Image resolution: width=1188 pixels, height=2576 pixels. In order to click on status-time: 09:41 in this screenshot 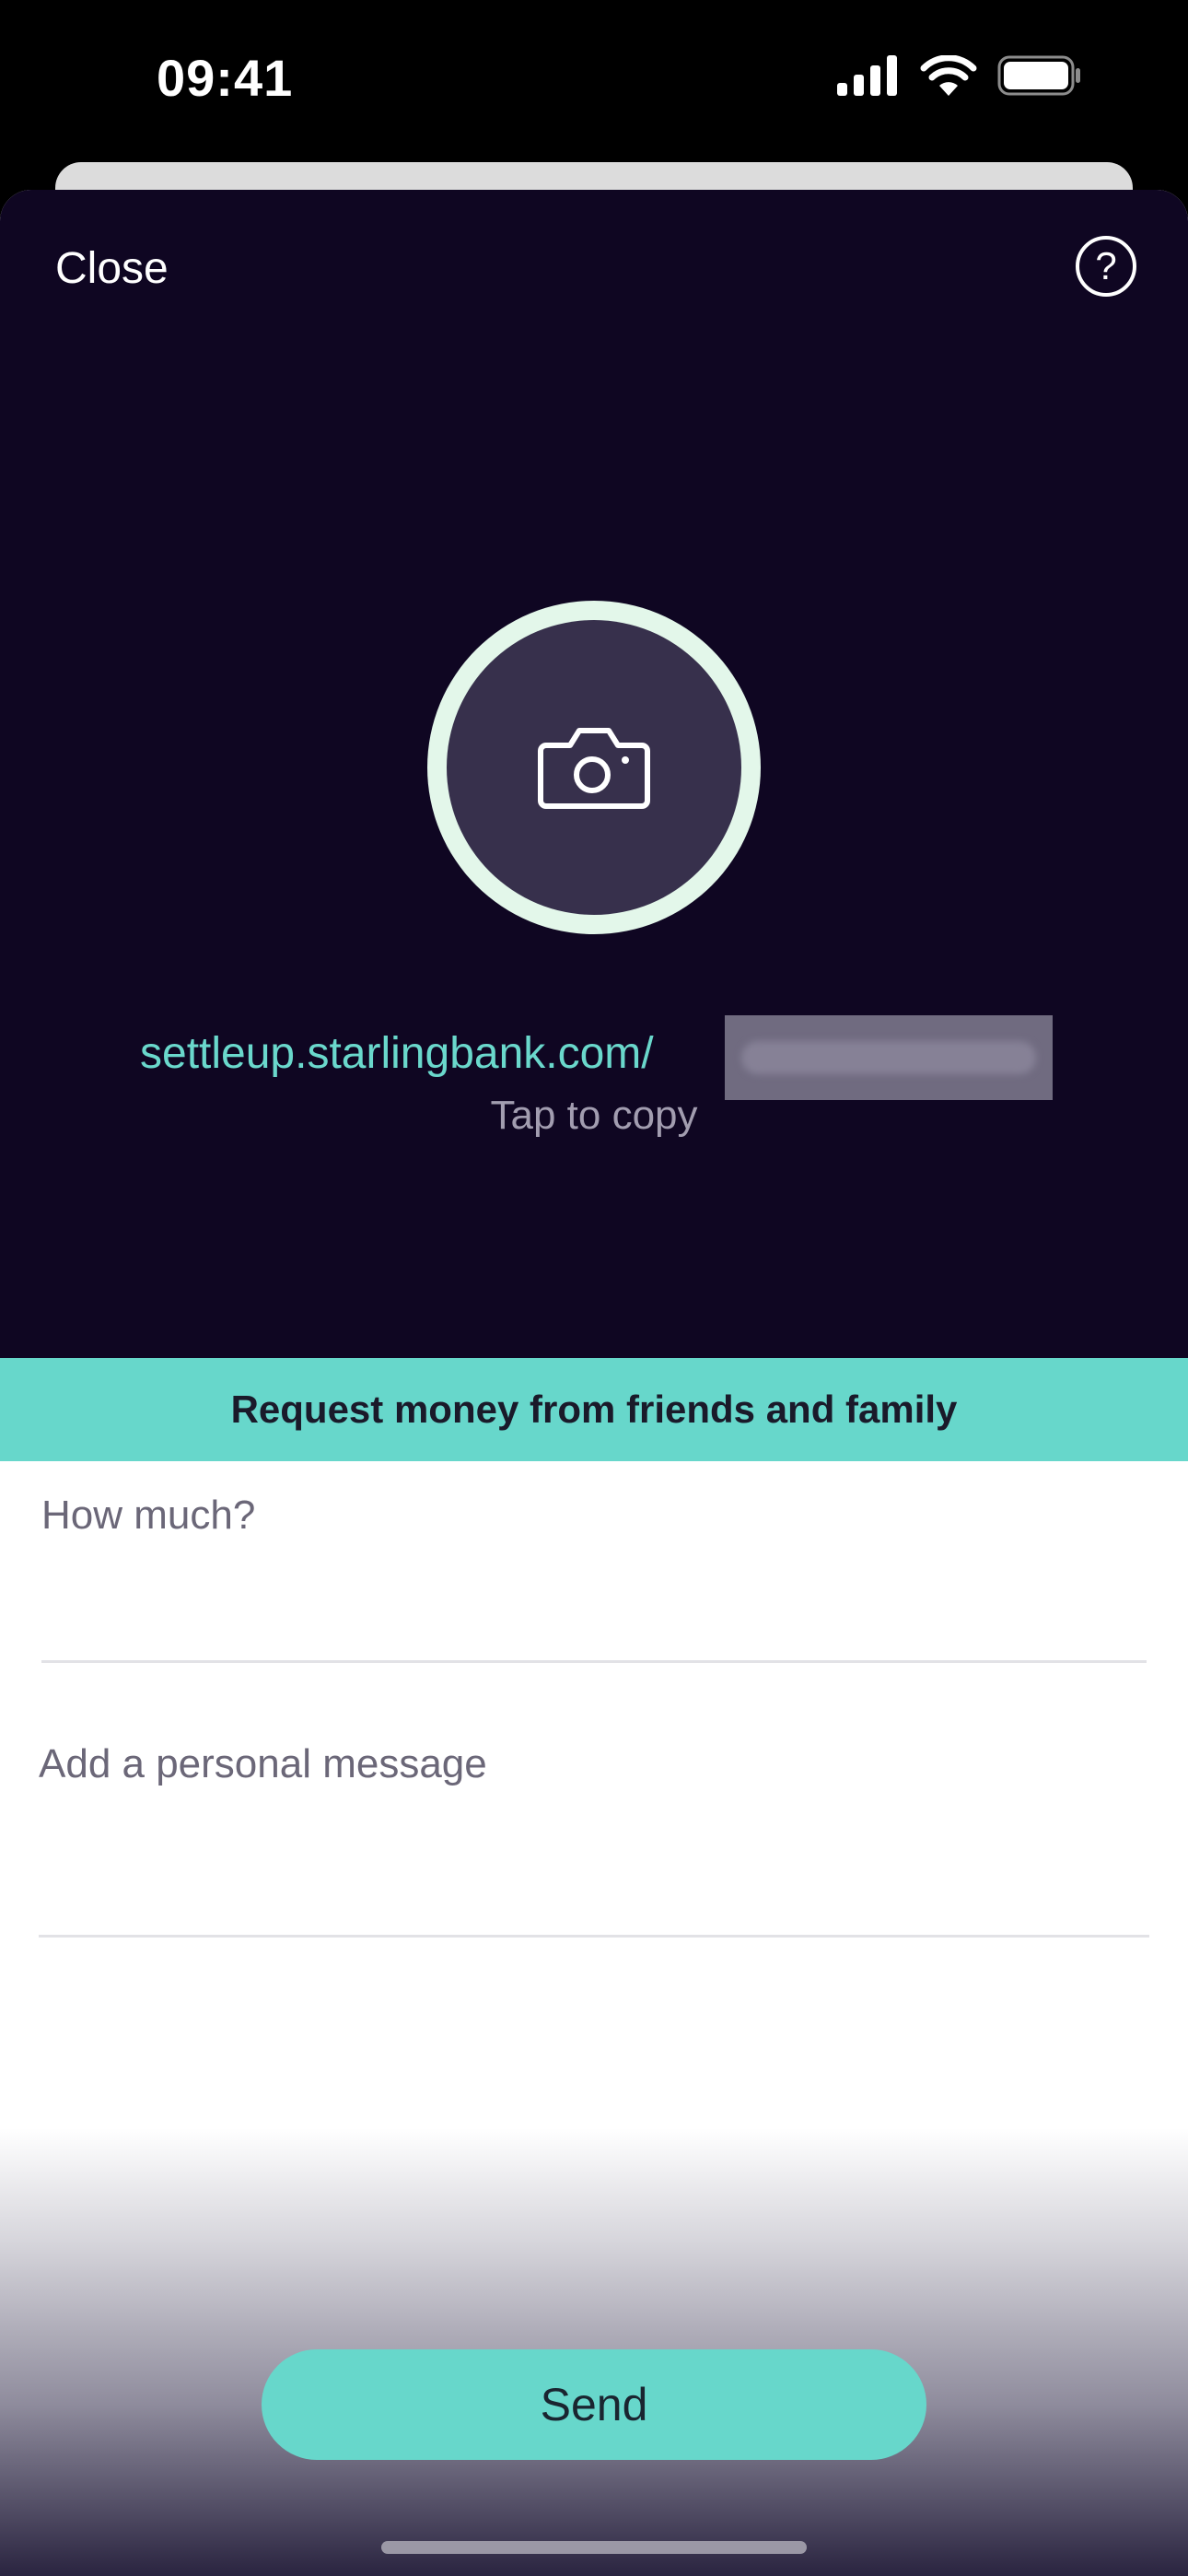, I will do `click(225, 78)`.